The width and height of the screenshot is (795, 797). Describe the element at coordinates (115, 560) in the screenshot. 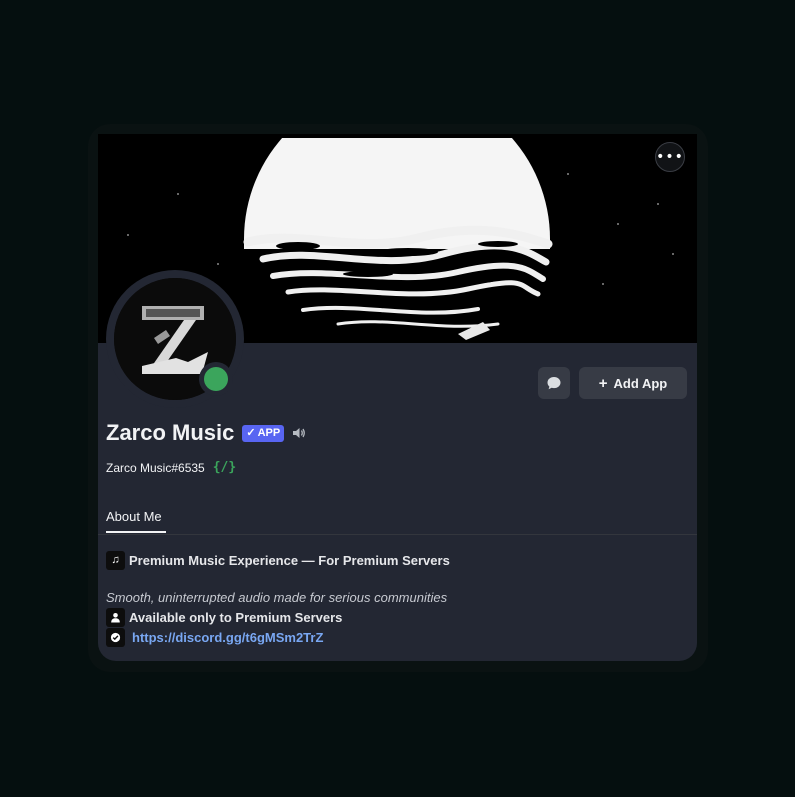

I see `music-note-icon: ♫` at that location.